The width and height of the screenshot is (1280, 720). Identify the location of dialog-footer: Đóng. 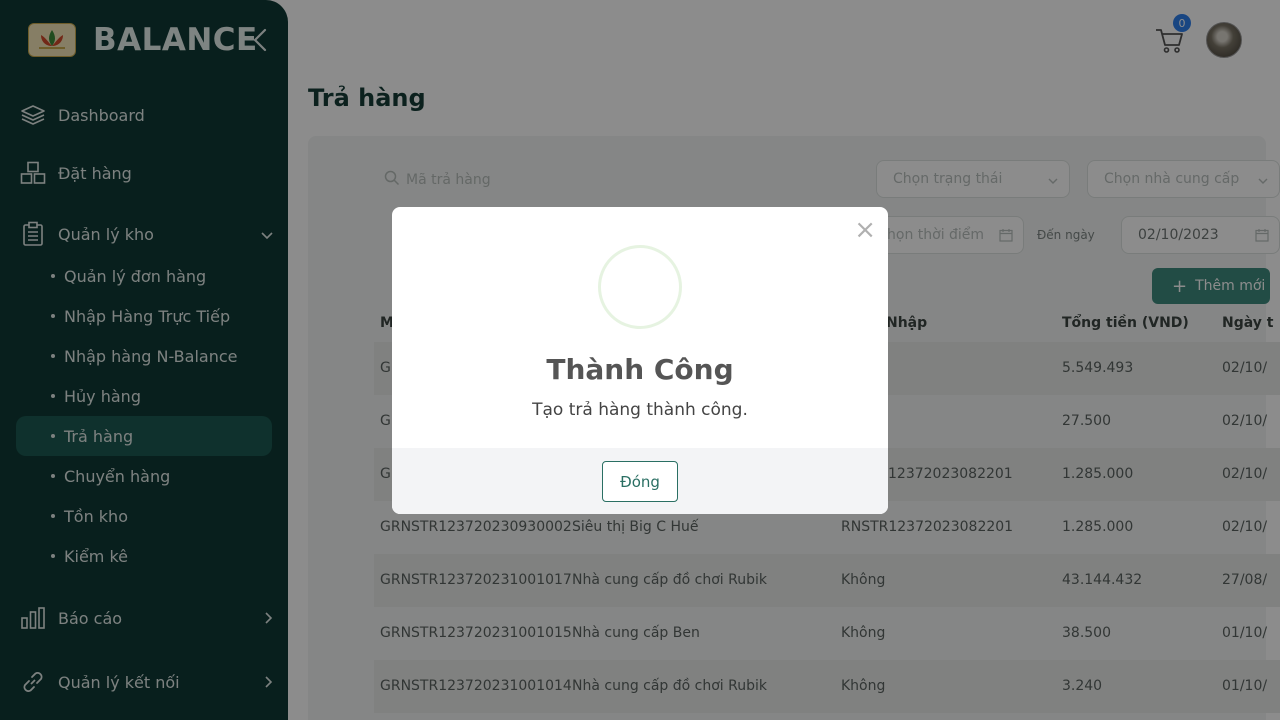
(640, 481).